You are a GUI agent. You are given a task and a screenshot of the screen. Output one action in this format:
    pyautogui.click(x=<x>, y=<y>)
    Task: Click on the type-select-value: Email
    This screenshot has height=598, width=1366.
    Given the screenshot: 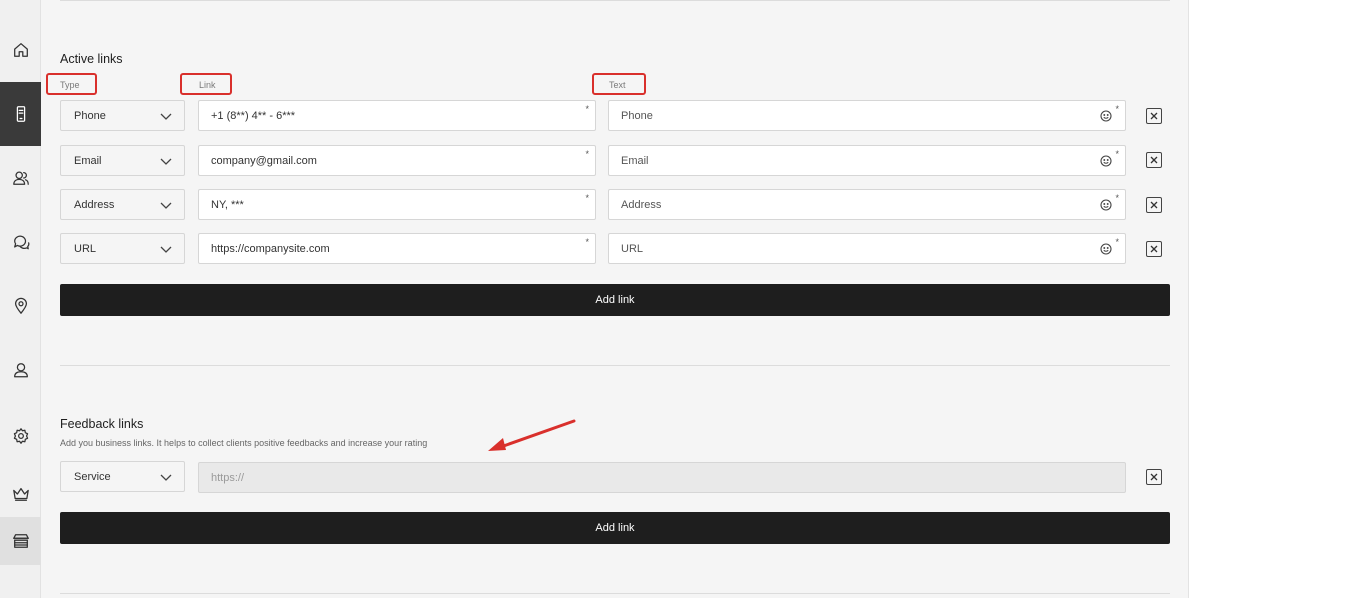 What is the action you would take?
    pyautogui.click(x=88, y=160)
    